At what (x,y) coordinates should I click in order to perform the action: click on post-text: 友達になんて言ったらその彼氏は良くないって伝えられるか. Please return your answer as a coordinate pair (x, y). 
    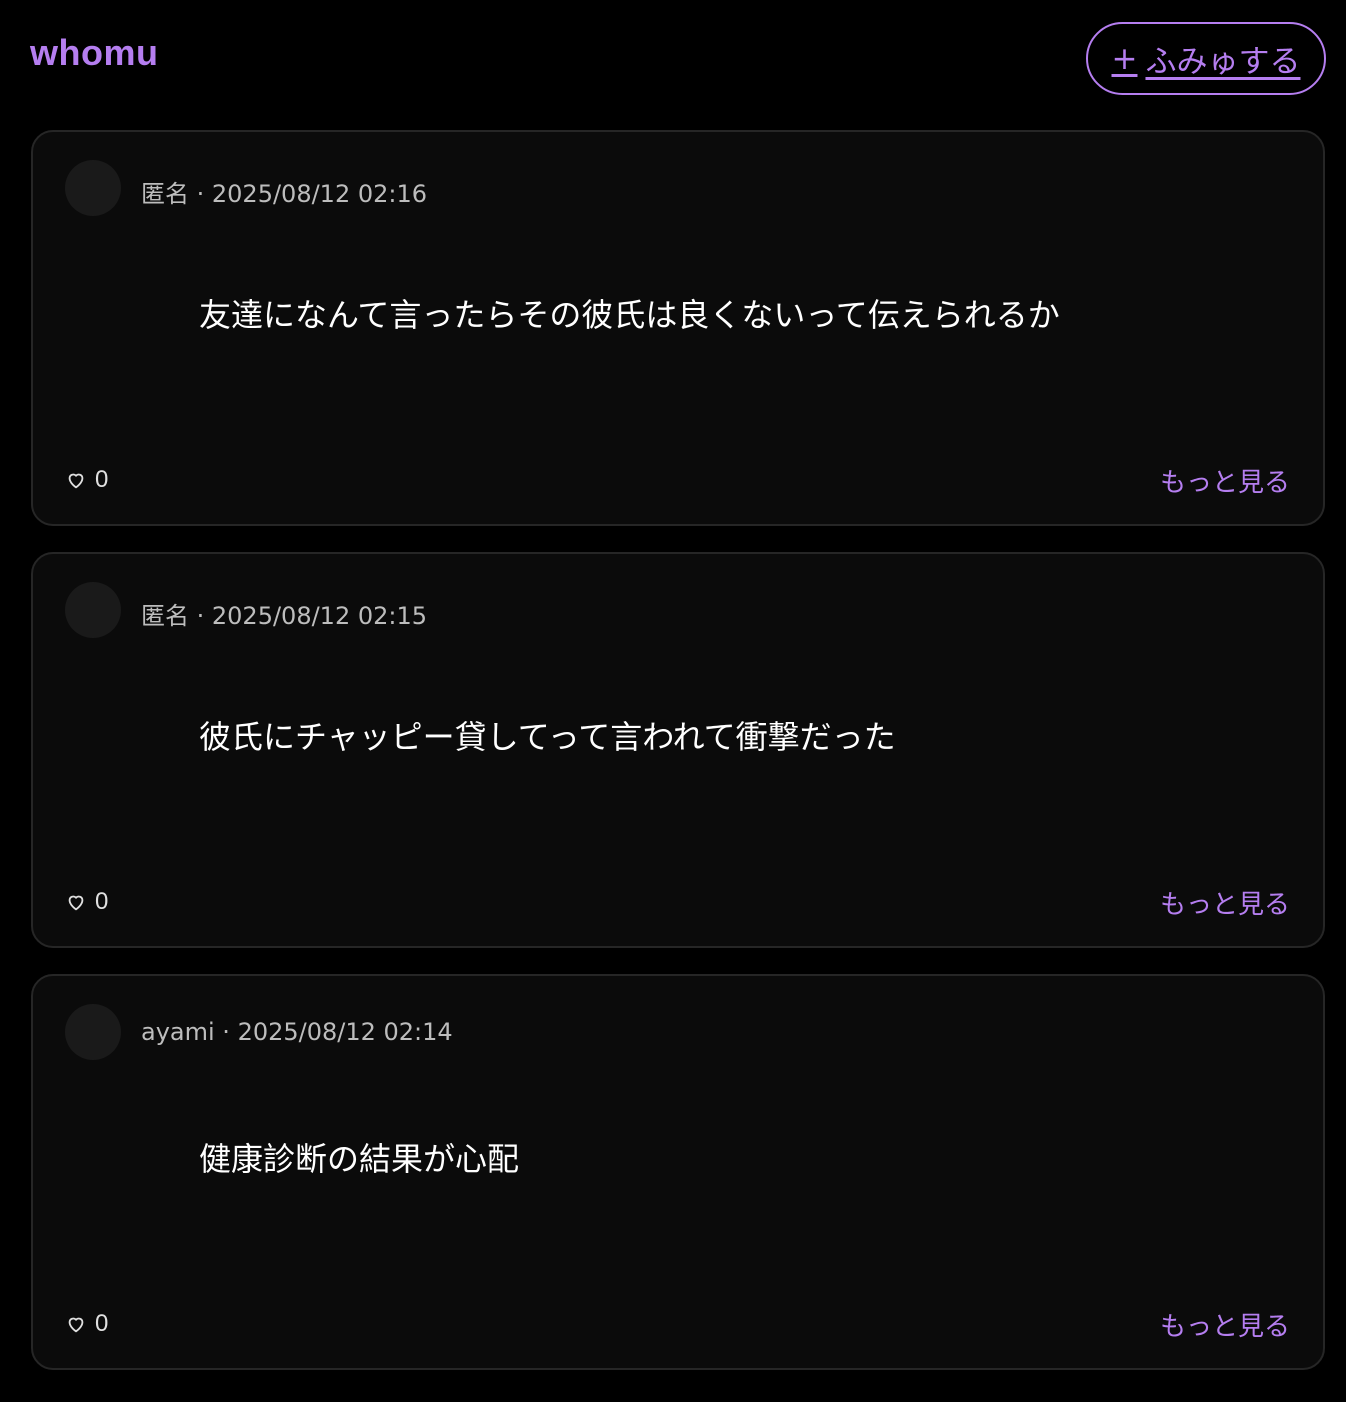
    Looking at the image, I should click on (629, 315).